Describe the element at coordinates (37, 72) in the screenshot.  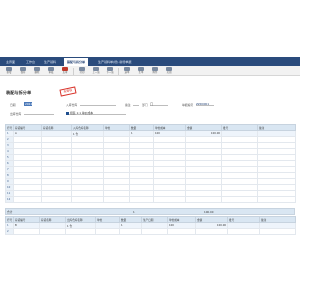
I see `delete-button: 删除` at that location.